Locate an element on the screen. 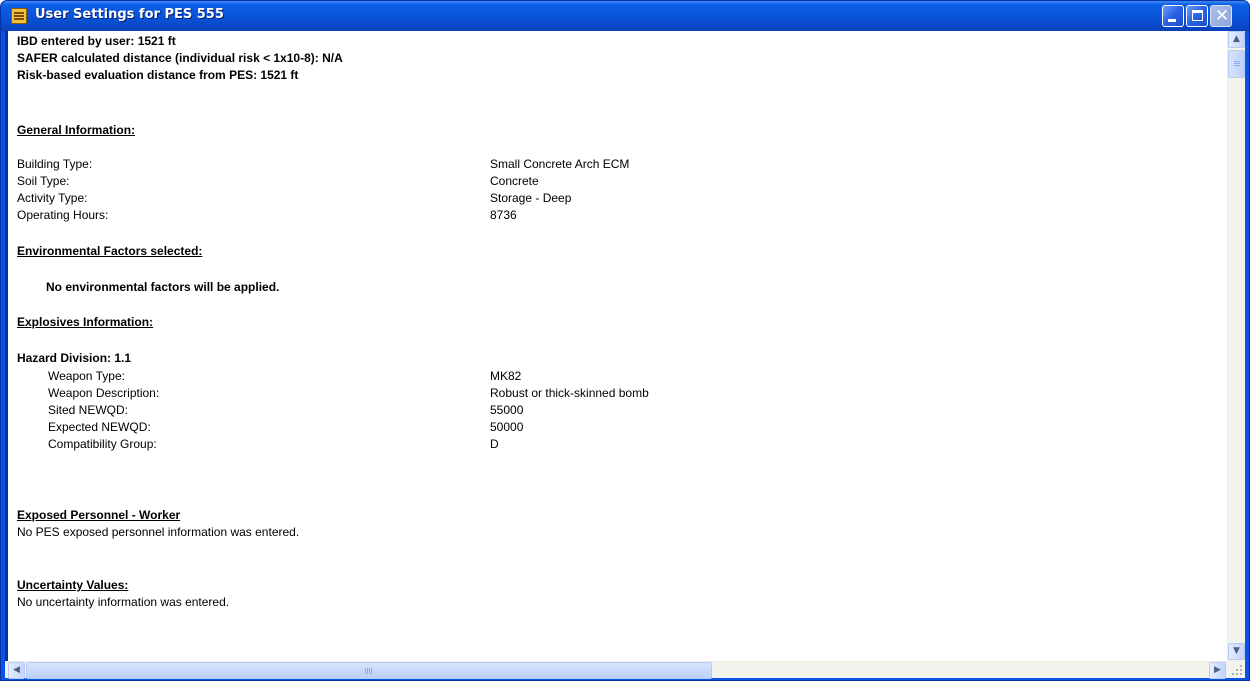 Image resolution: width=1250 pixels, height=681 pixels. scroll-left-button: ◀ is located at coordinates (16, 670).